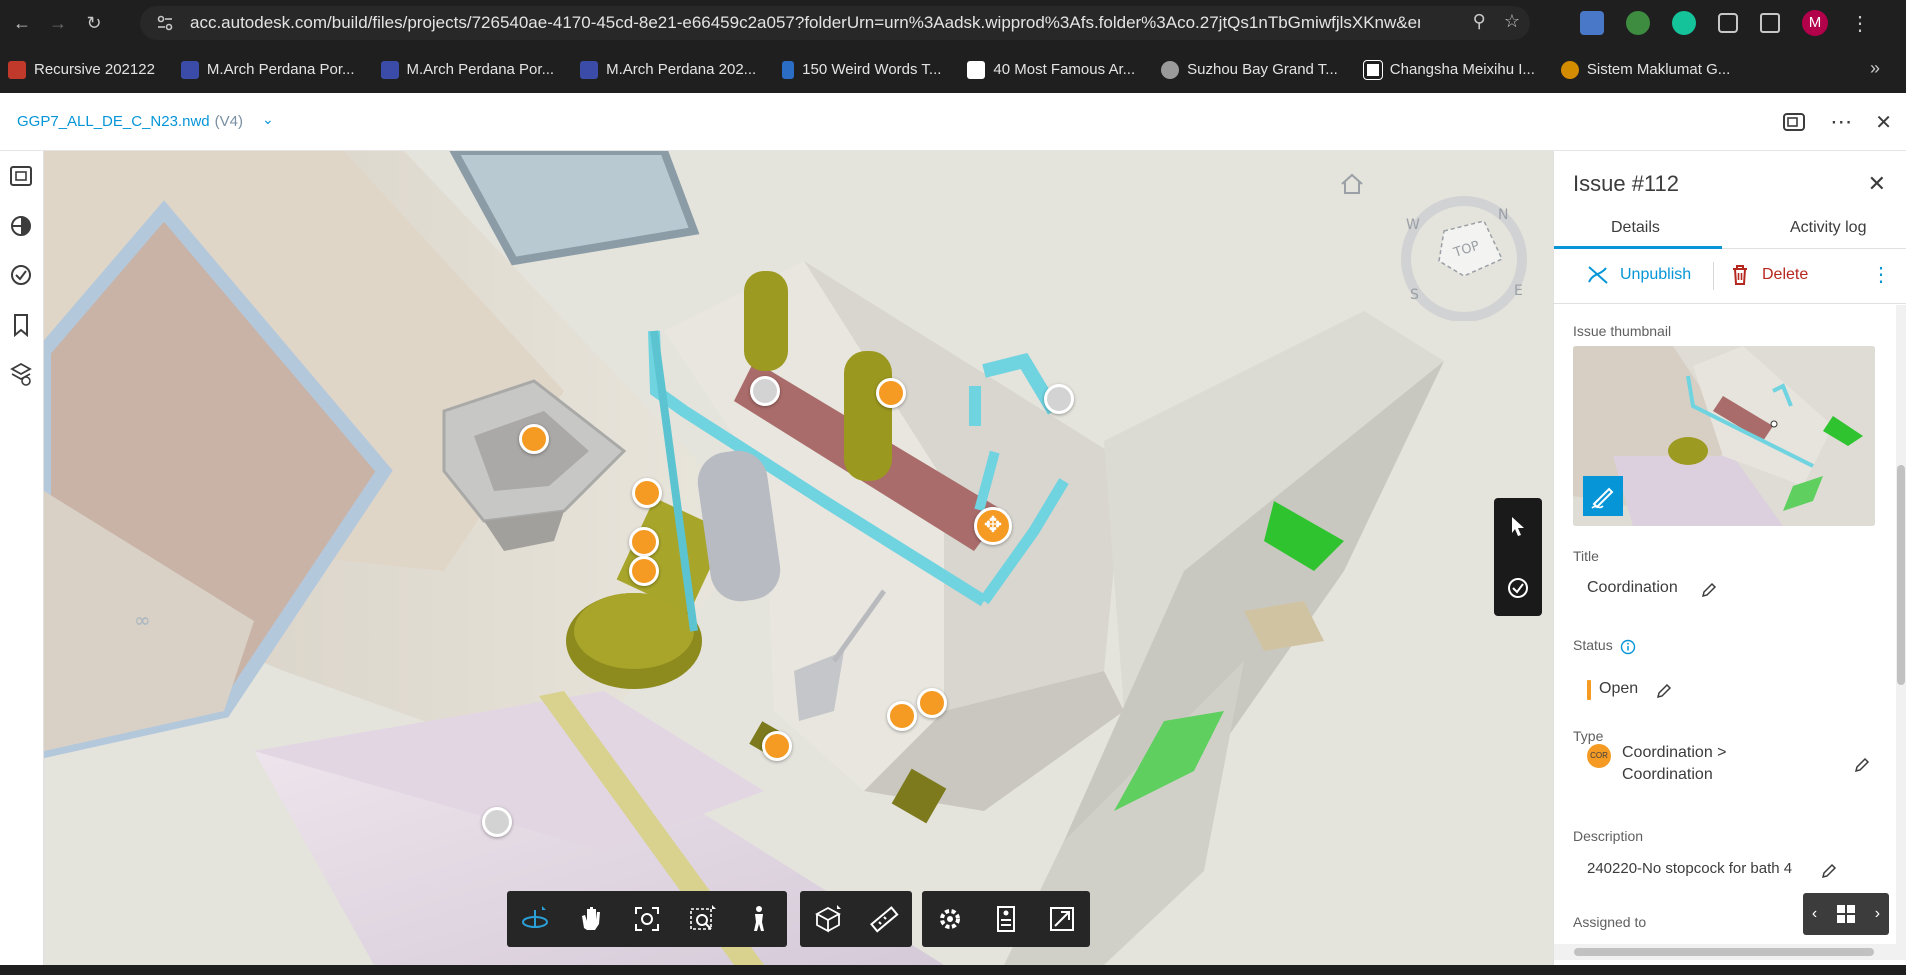 The image size is (1906, 975). I want to click on issues-icon, so click(21, 275).